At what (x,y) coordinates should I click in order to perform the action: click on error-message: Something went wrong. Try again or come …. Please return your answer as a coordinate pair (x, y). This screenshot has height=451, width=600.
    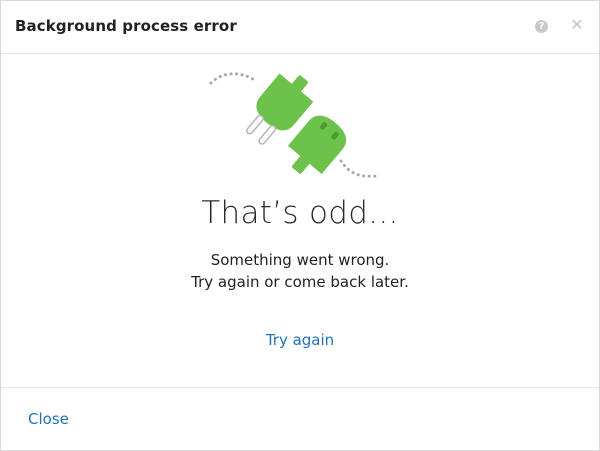
    Looking at the image, I should click on (300, 271).